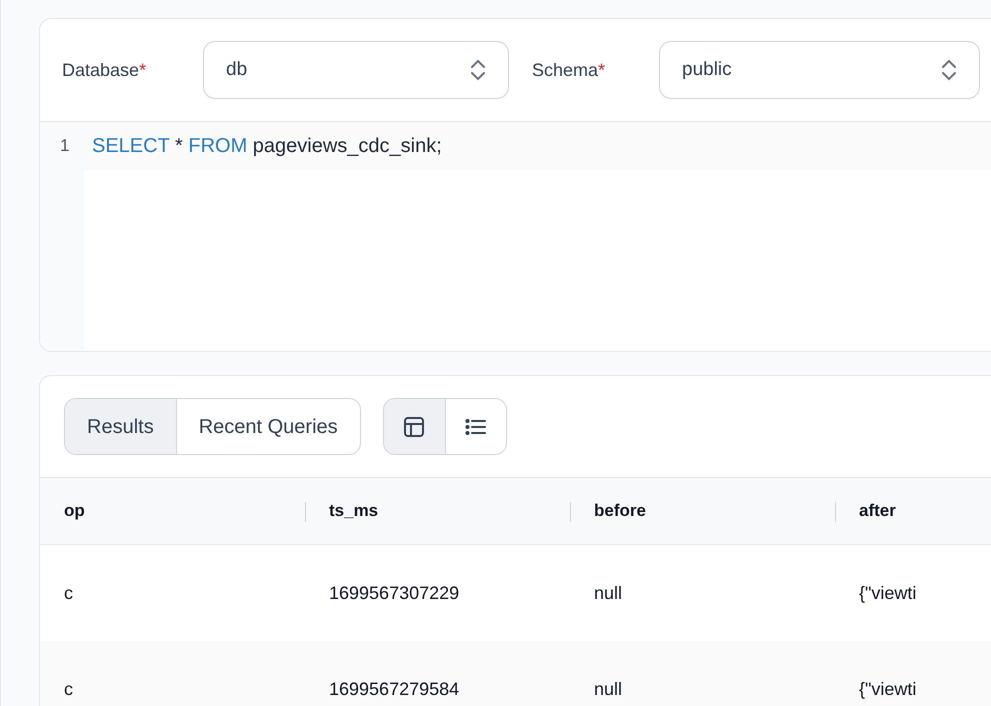 This screenshot has height=706, width=991. Describe the element at coordinates (394, 593) in the screenshot. I see `table-cell-text: 1699567307229` at that location.